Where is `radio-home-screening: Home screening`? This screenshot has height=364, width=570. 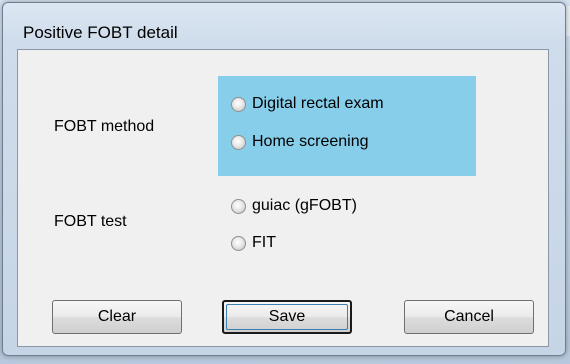 radio-home-screening: Home screening is located at coordinates (300, 142).